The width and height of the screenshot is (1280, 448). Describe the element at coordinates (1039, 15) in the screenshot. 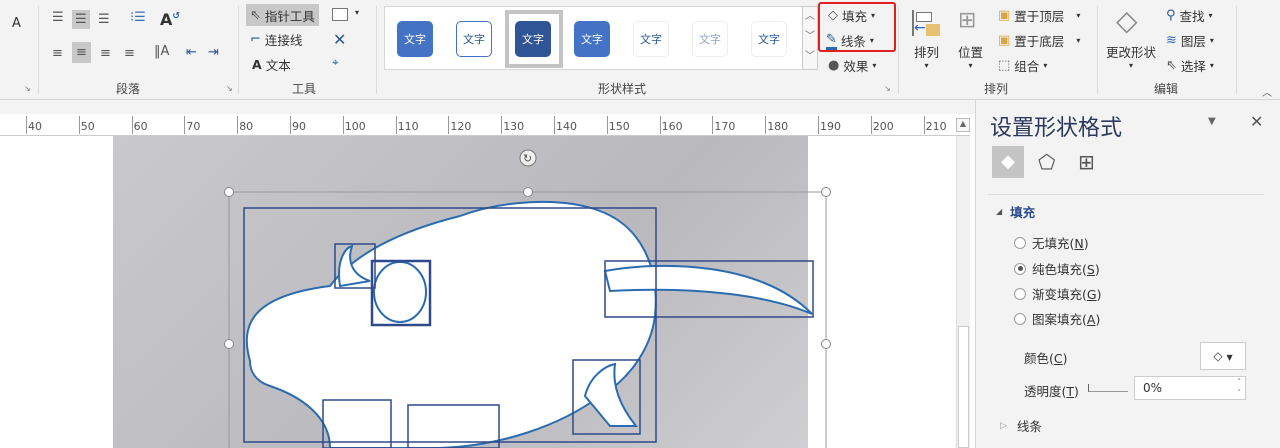

I see `bring-to-front-button: ▣ 置于顶层 ▾` at that location.